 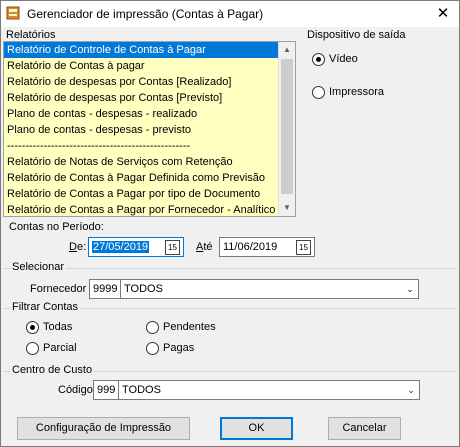 I want to click on filter-paid-radio, so click(x=152, y=348).